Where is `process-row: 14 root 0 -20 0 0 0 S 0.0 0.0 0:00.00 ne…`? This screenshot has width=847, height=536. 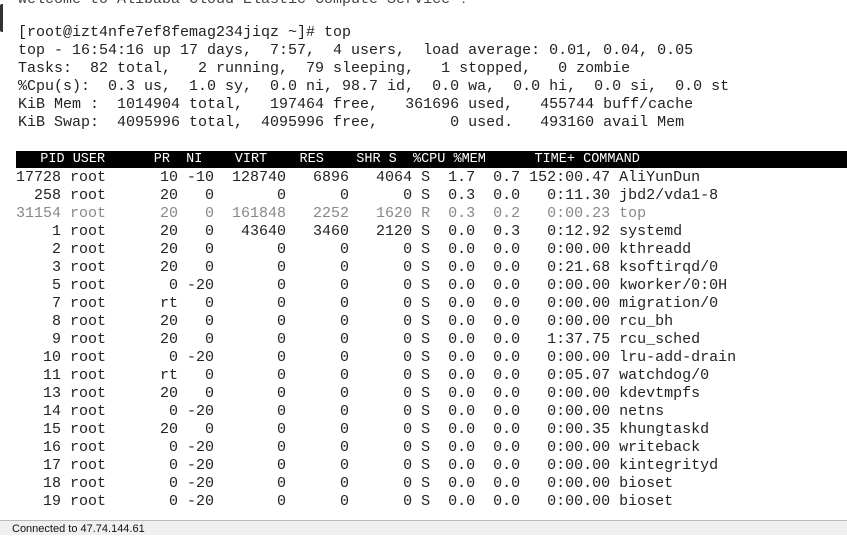
process-row: 14 root 0 -20 0 0 0 S 0.0 0.0 0:00.00 ne… is located at coordinates (340, 411).